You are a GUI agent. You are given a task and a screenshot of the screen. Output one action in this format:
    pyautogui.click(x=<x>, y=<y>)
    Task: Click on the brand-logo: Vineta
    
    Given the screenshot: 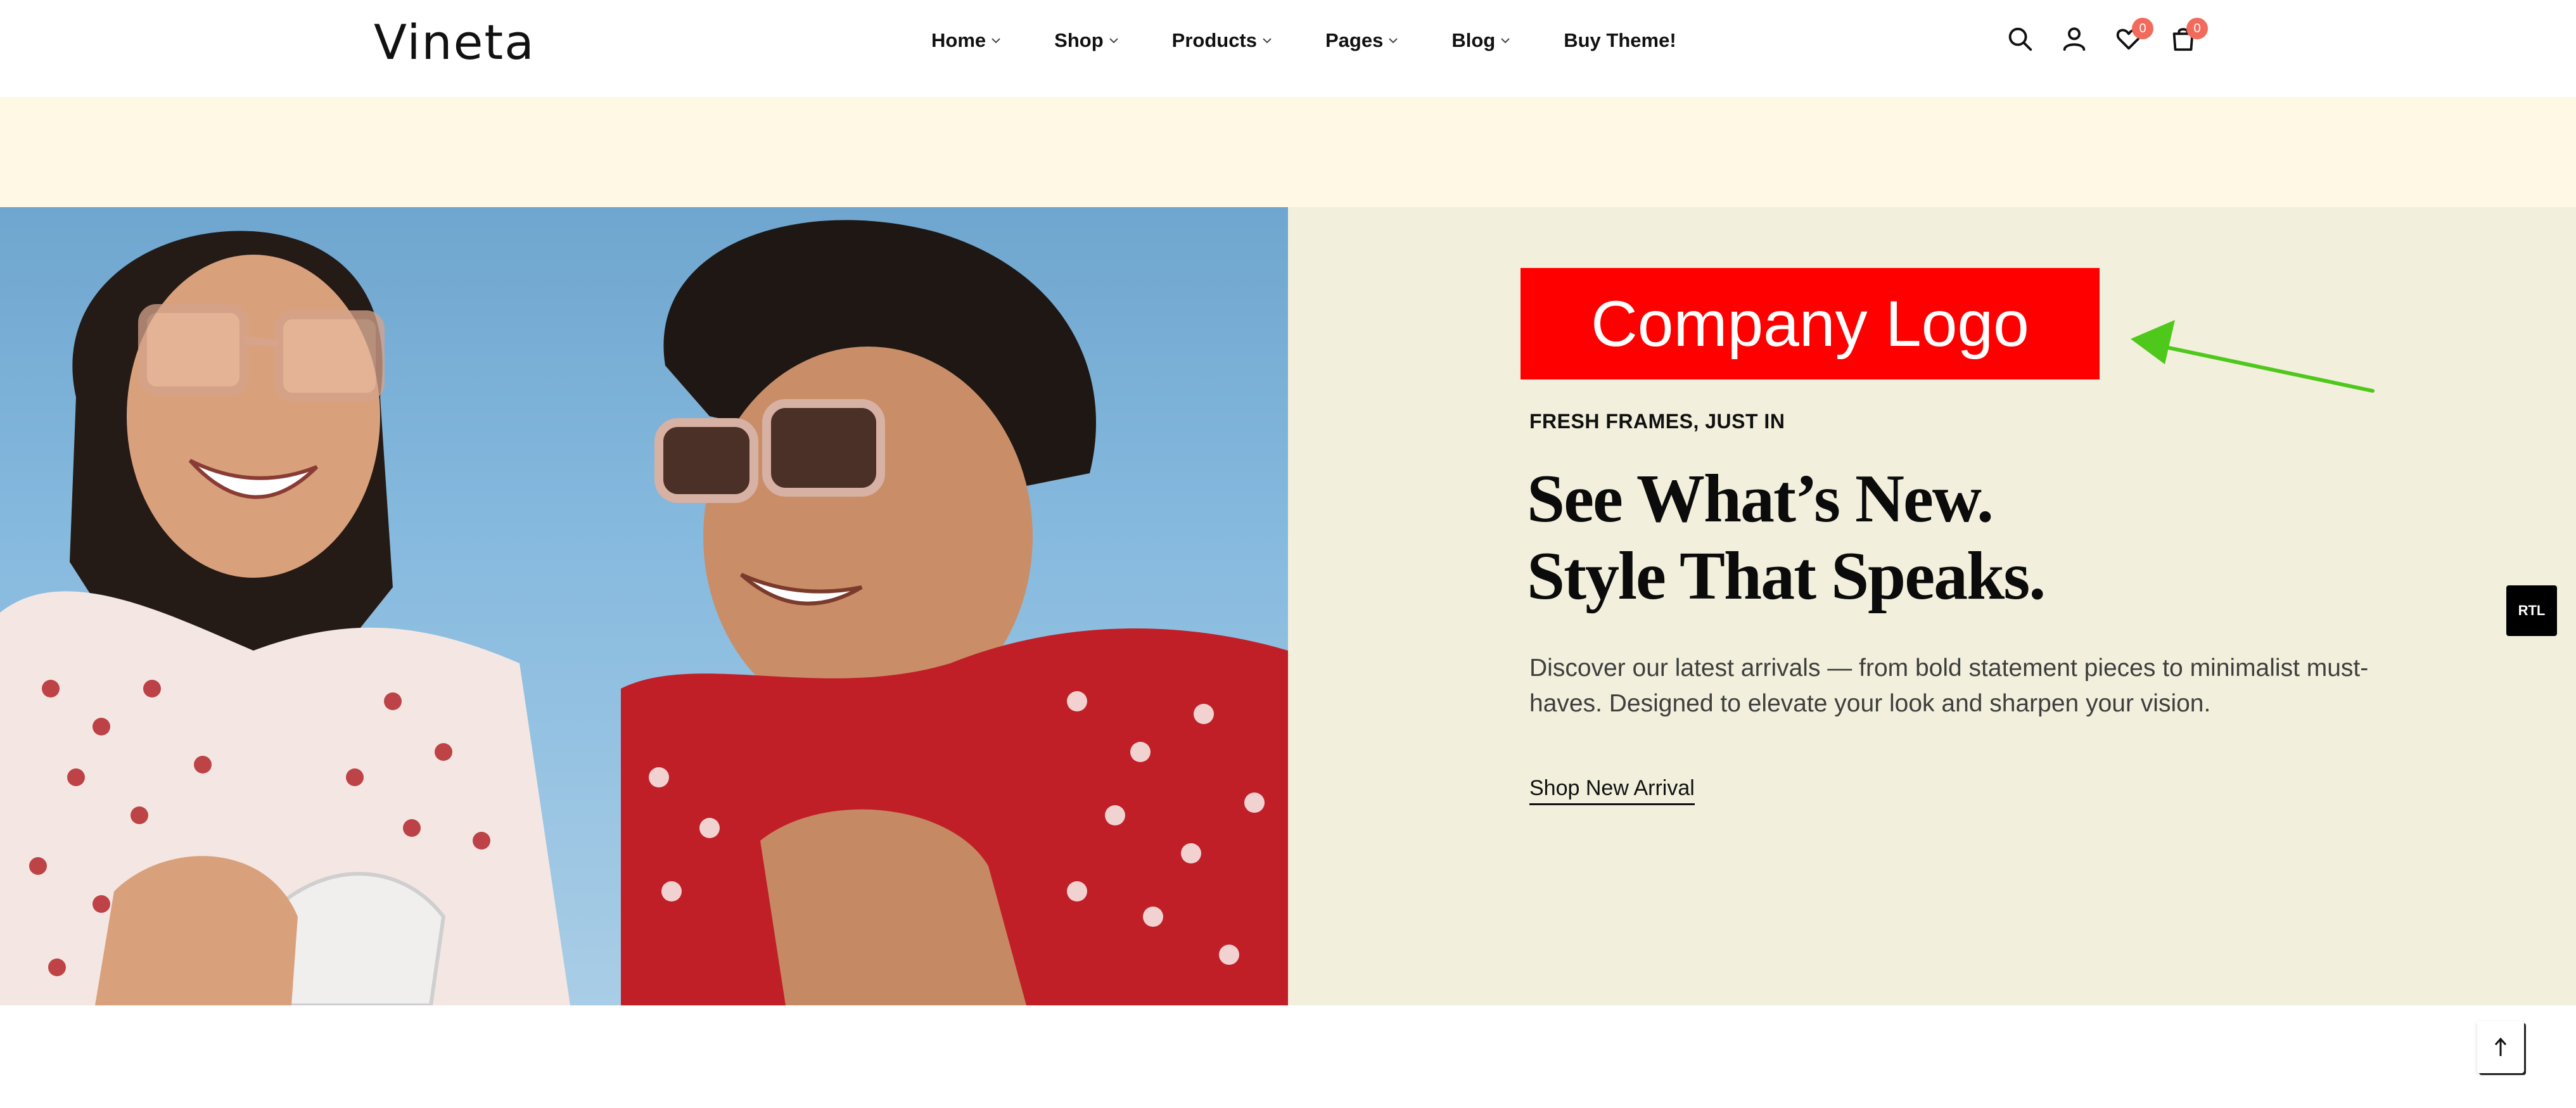 What is the action you would take?
    pyautogui.click(x=455, y=42)
    